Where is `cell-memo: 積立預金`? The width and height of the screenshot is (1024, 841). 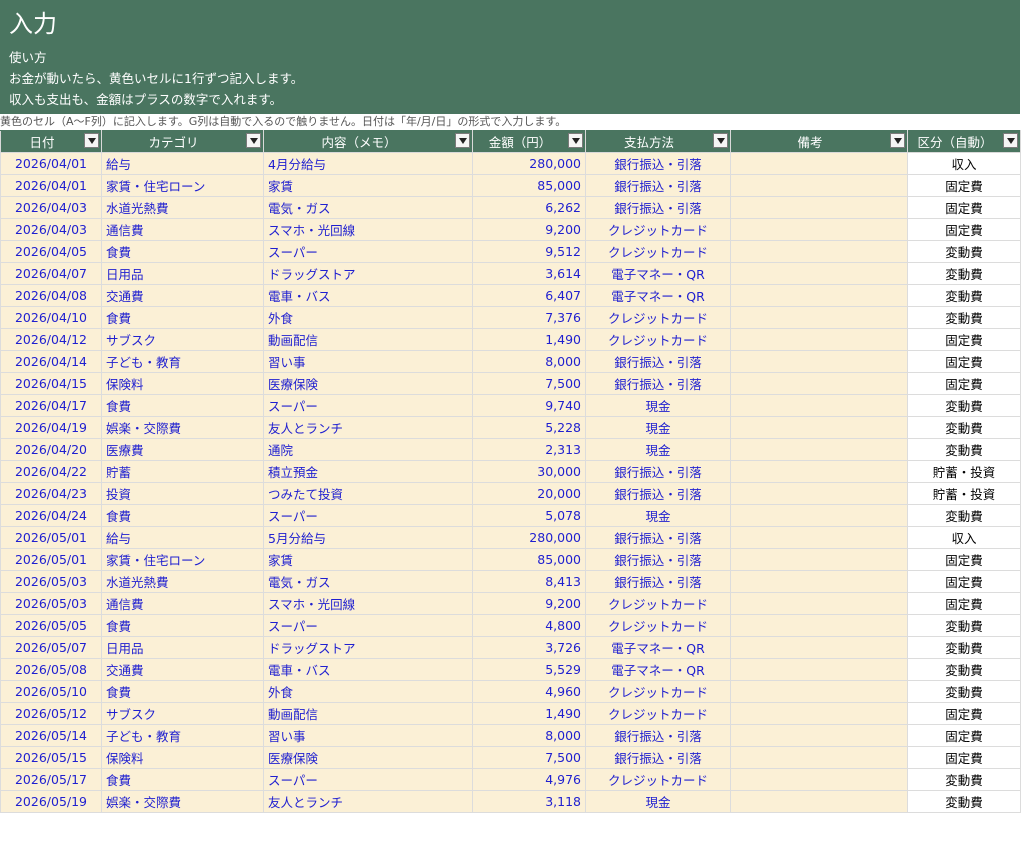
cell-memo: 積立預金 is located at coordinates (368, 471).